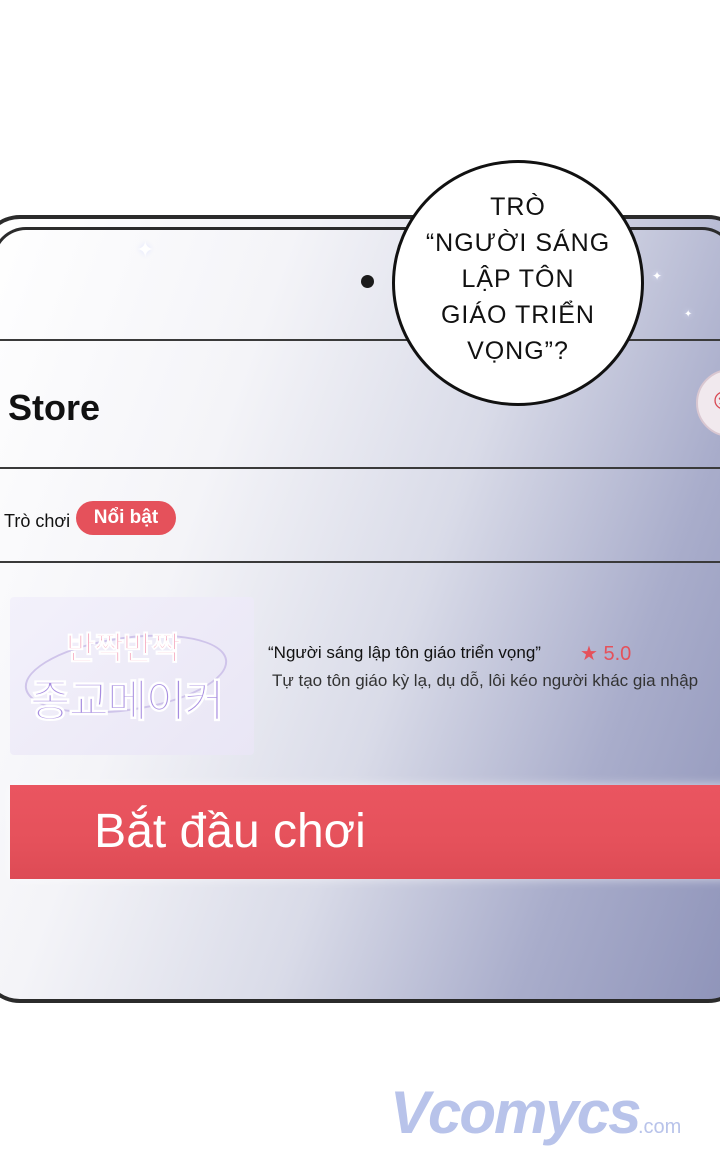 Image resolution: width=720 pixels, height=1170 pixels. What do you see at coordinates (515, 1112) in the screenshot?
I see `watermark-logo: Vcomycs` at bounding box center [515, 1112].